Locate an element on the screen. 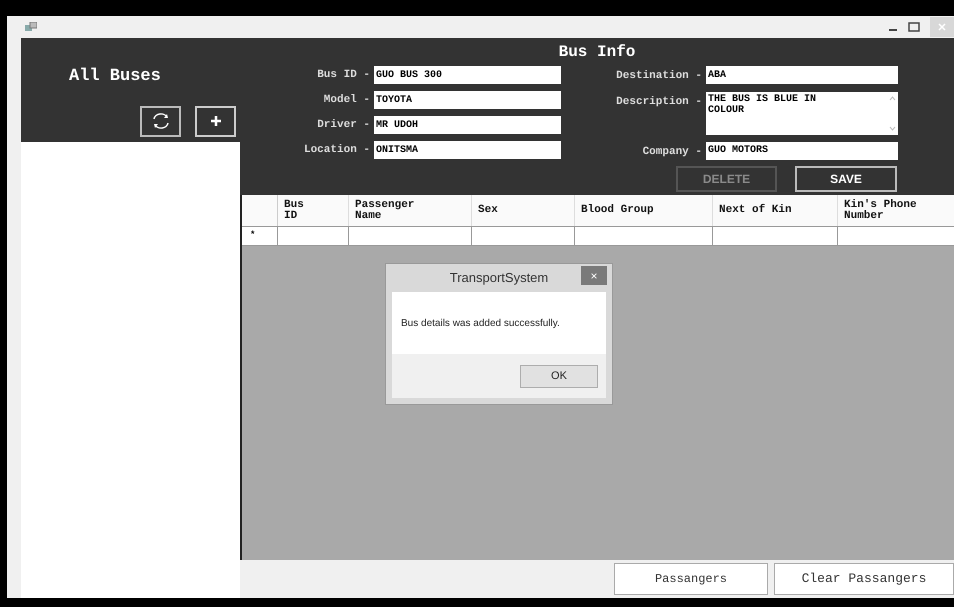 This screenshot has width=954, height=607. text-field: MR UDOH is located at coordinates (467, 125).